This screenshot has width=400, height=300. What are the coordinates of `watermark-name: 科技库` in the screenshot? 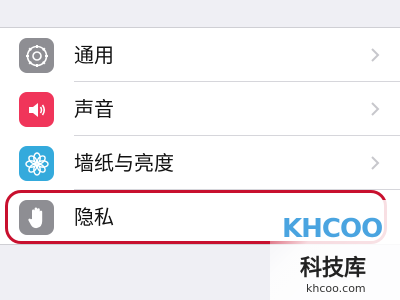 It's located at (333, 268).